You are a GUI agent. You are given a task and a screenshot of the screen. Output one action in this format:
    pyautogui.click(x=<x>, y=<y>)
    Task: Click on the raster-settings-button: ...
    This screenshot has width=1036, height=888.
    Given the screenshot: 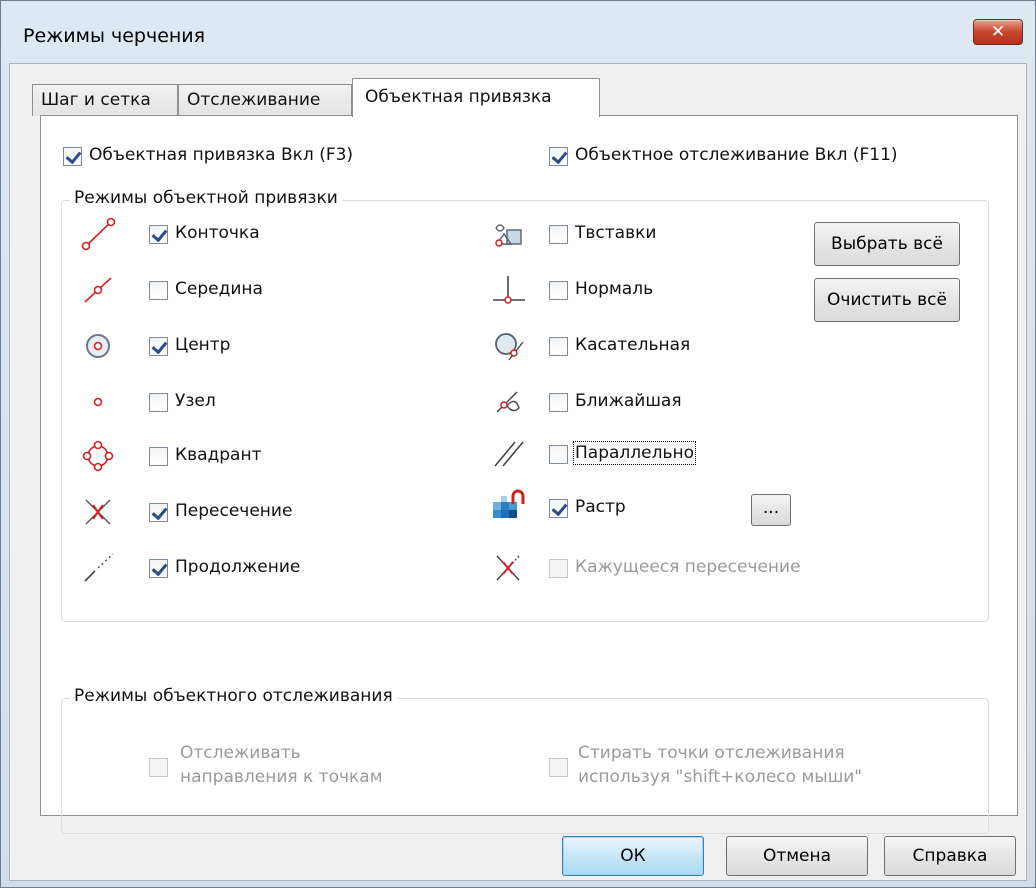 What is the action you would take?
    pyautogui.click(x=771, y=510)
    